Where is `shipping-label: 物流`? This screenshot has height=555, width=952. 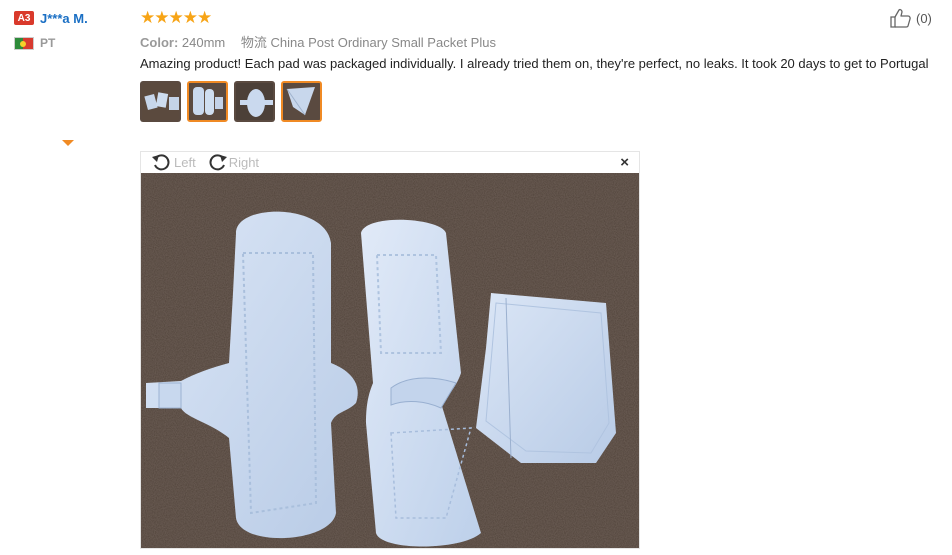
shipping-label: 物流 is located at coordinates (253, 42).